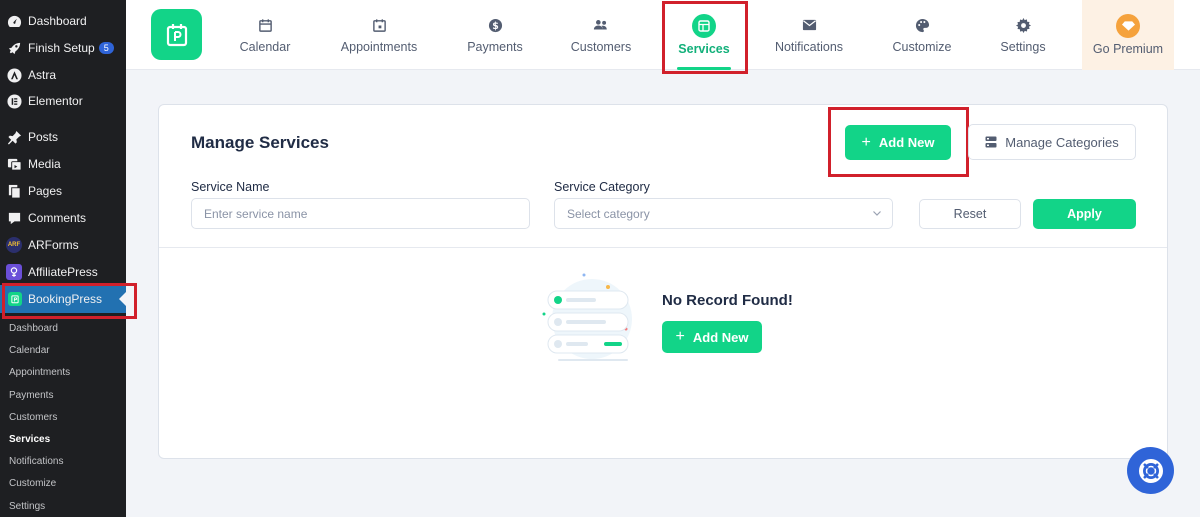  Describe the element at coordinates (63, 75) in the screenshot. I see `sidebar-item-astra: Astra` at that location.